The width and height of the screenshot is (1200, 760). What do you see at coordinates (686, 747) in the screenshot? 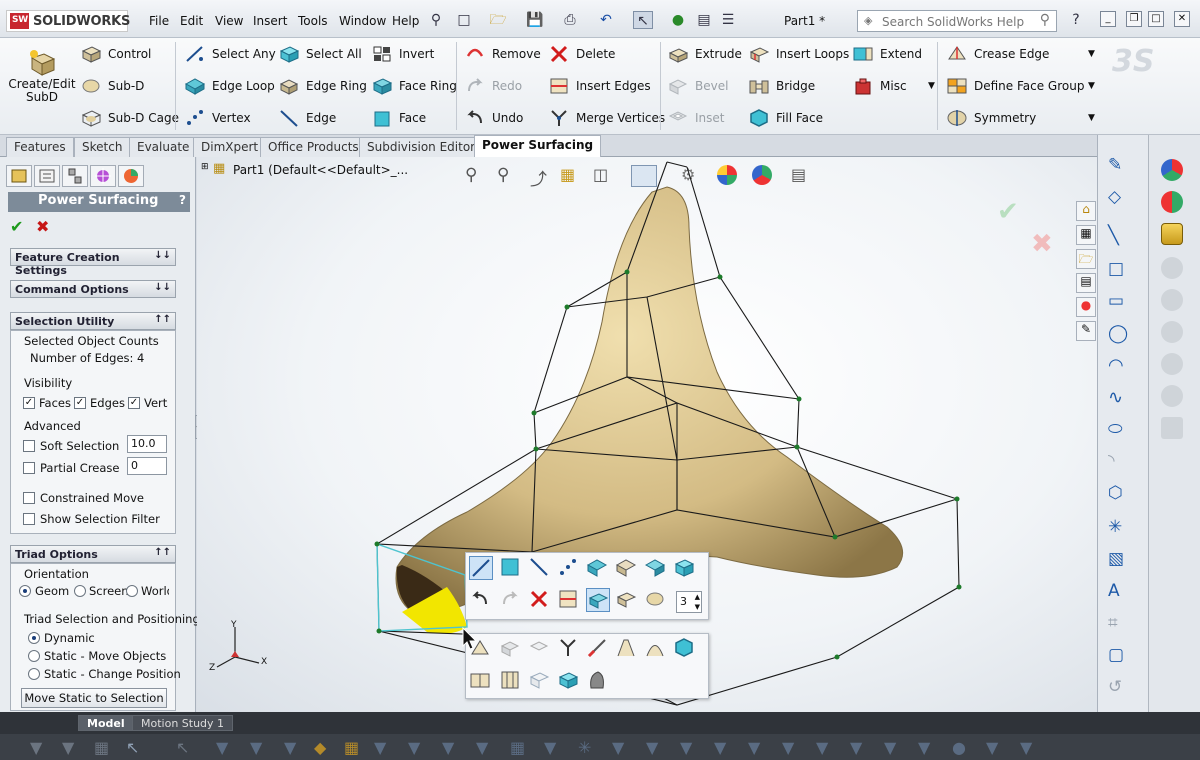
I see `filter-15-icon: ▼` at bounding box center [686, 747].